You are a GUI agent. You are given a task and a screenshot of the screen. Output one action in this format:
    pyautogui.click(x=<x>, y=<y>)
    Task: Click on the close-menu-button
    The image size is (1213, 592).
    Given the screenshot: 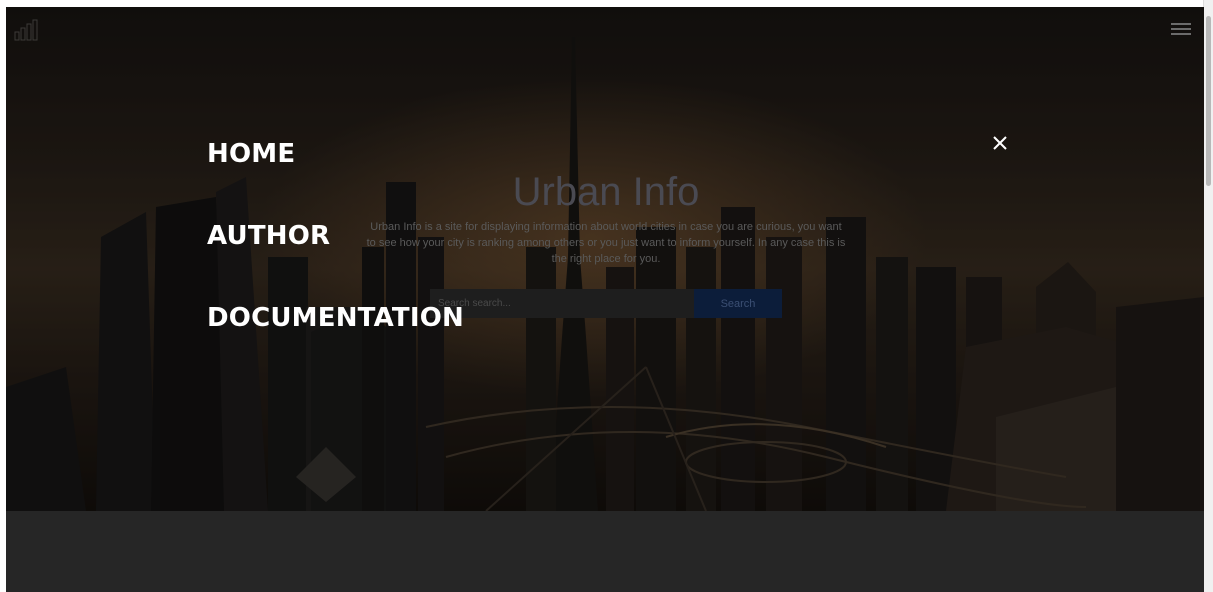 What is the action you would take?
    pyautogui.click(x=1000, y=143)
    